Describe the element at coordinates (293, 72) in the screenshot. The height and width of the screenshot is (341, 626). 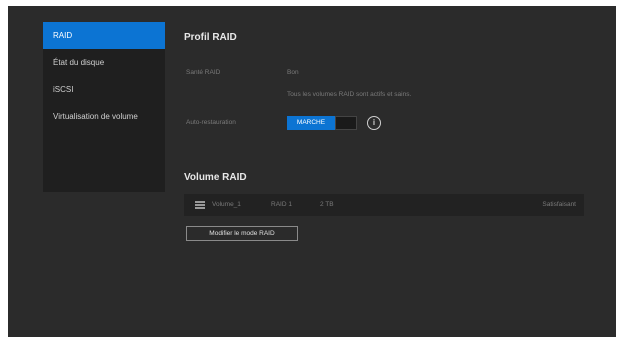
I see `raid-health-value: Bon` at that location.